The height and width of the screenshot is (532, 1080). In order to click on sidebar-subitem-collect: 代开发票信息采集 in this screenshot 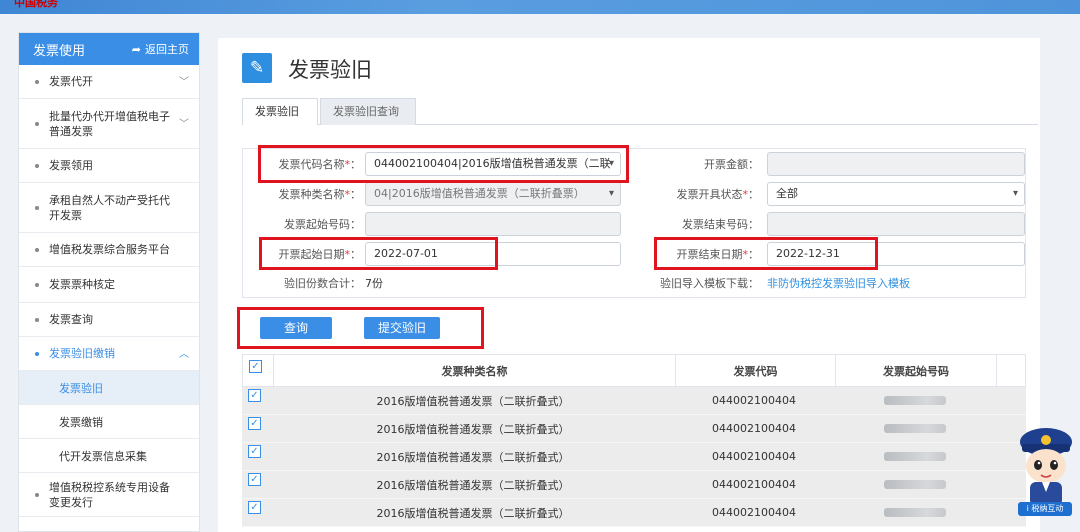, I will do `click(109, 456)`.